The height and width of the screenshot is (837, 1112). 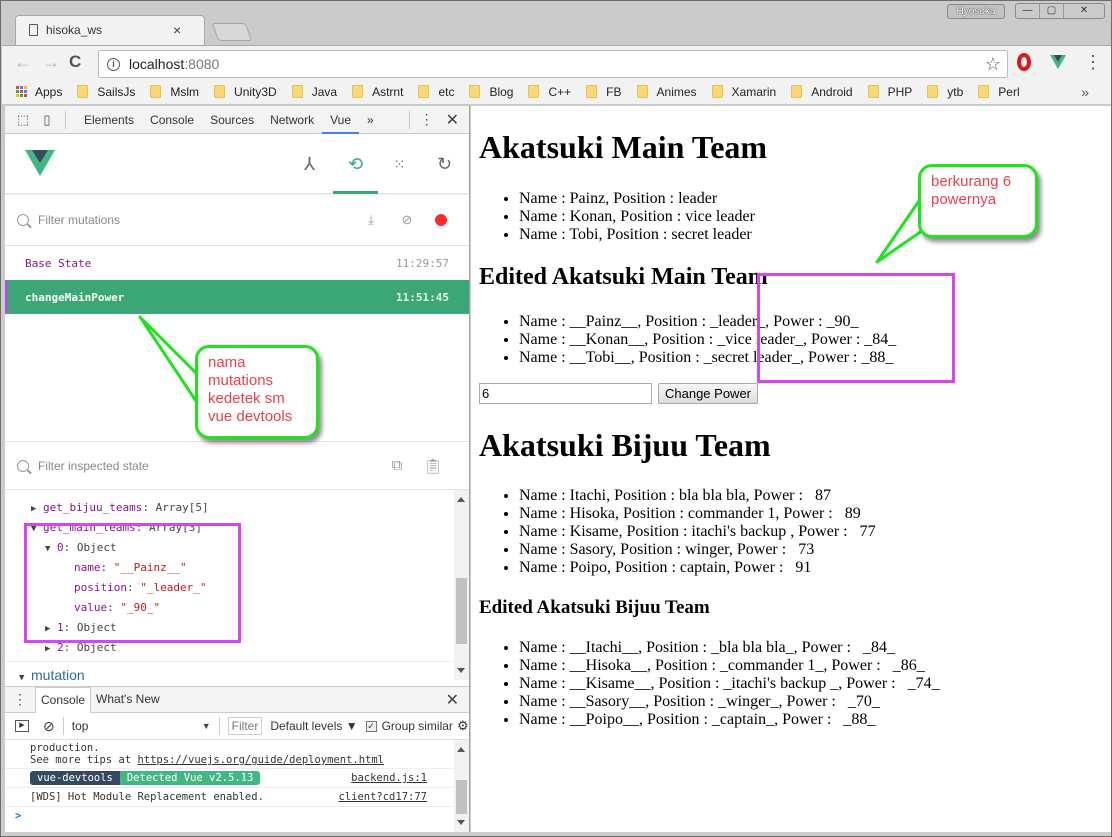 What do you see at coordinates (309, 164) in the screenshot?
I see `components-tab-icon: ⅄` at bounding box center [309, 164].